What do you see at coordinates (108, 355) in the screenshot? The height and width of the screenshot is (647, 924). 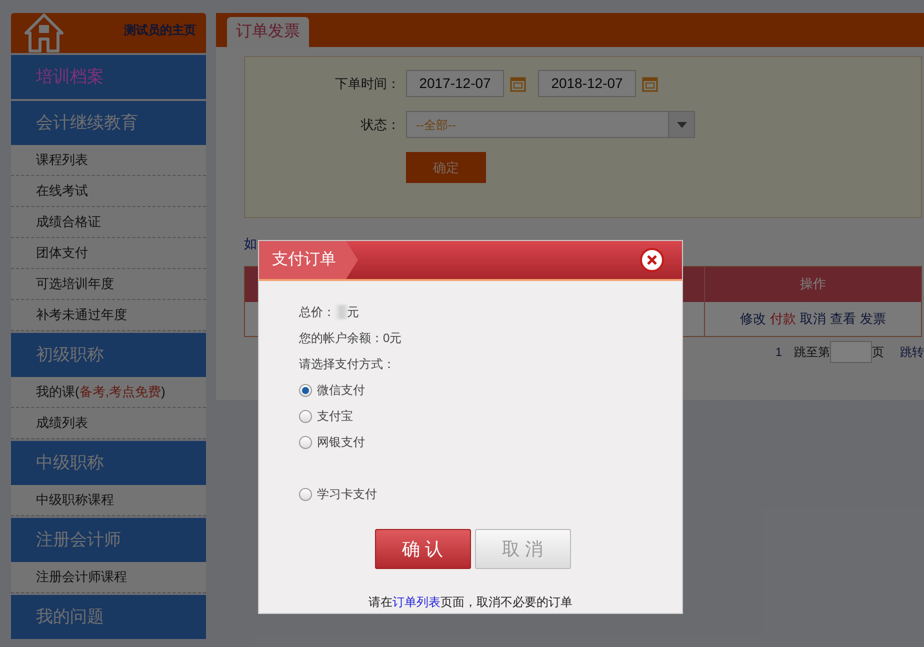 I see `sidebar-section-heading: 初级职称` at bounding box center [108, 355].